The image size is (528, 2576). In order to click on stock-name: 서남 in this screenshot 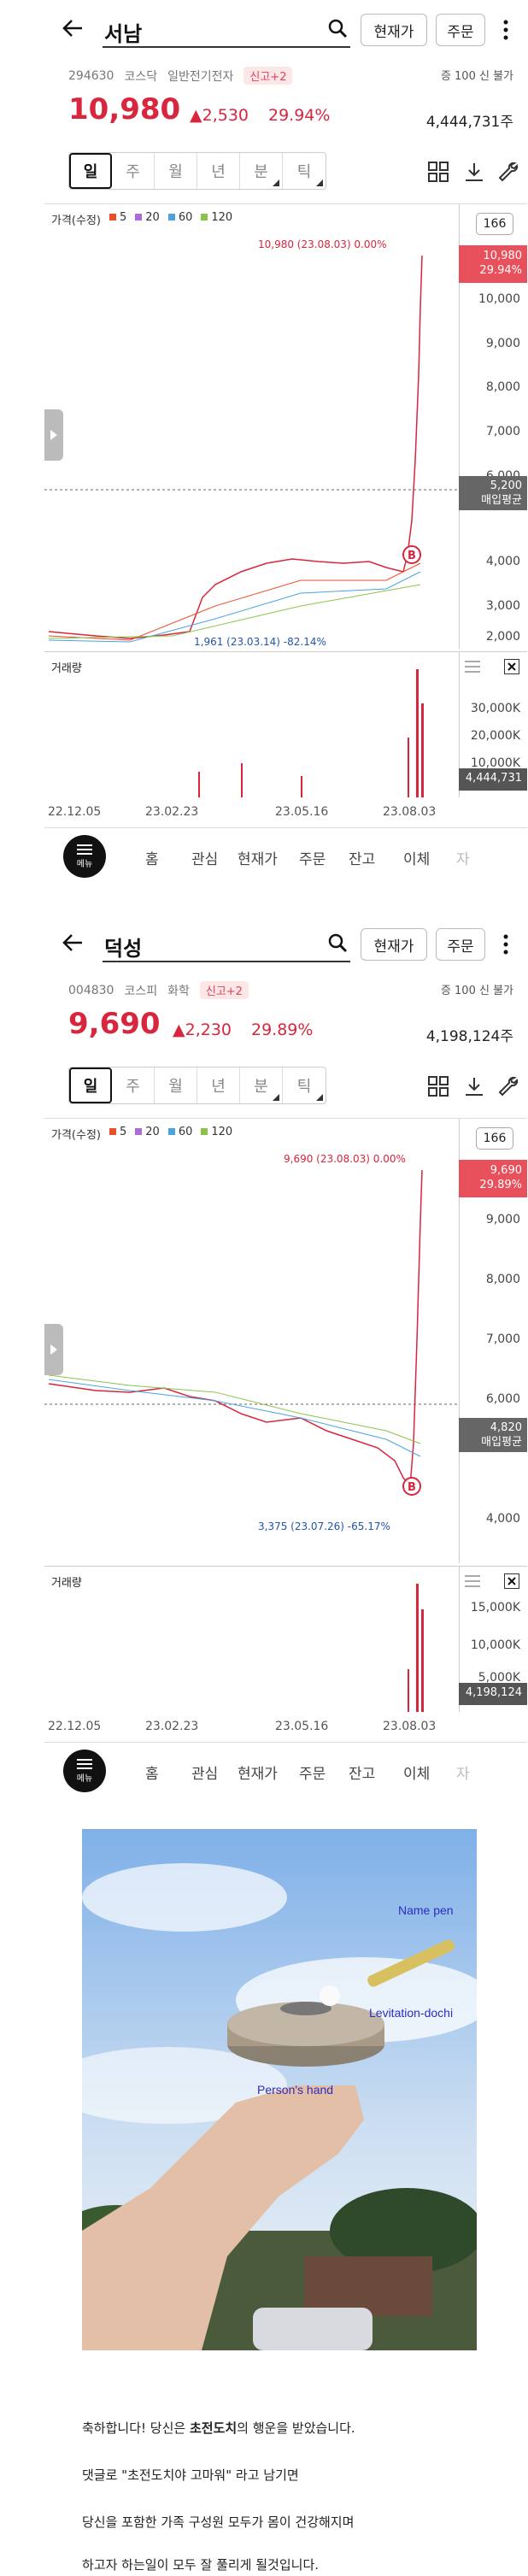, I will do `click(123, 32)`.